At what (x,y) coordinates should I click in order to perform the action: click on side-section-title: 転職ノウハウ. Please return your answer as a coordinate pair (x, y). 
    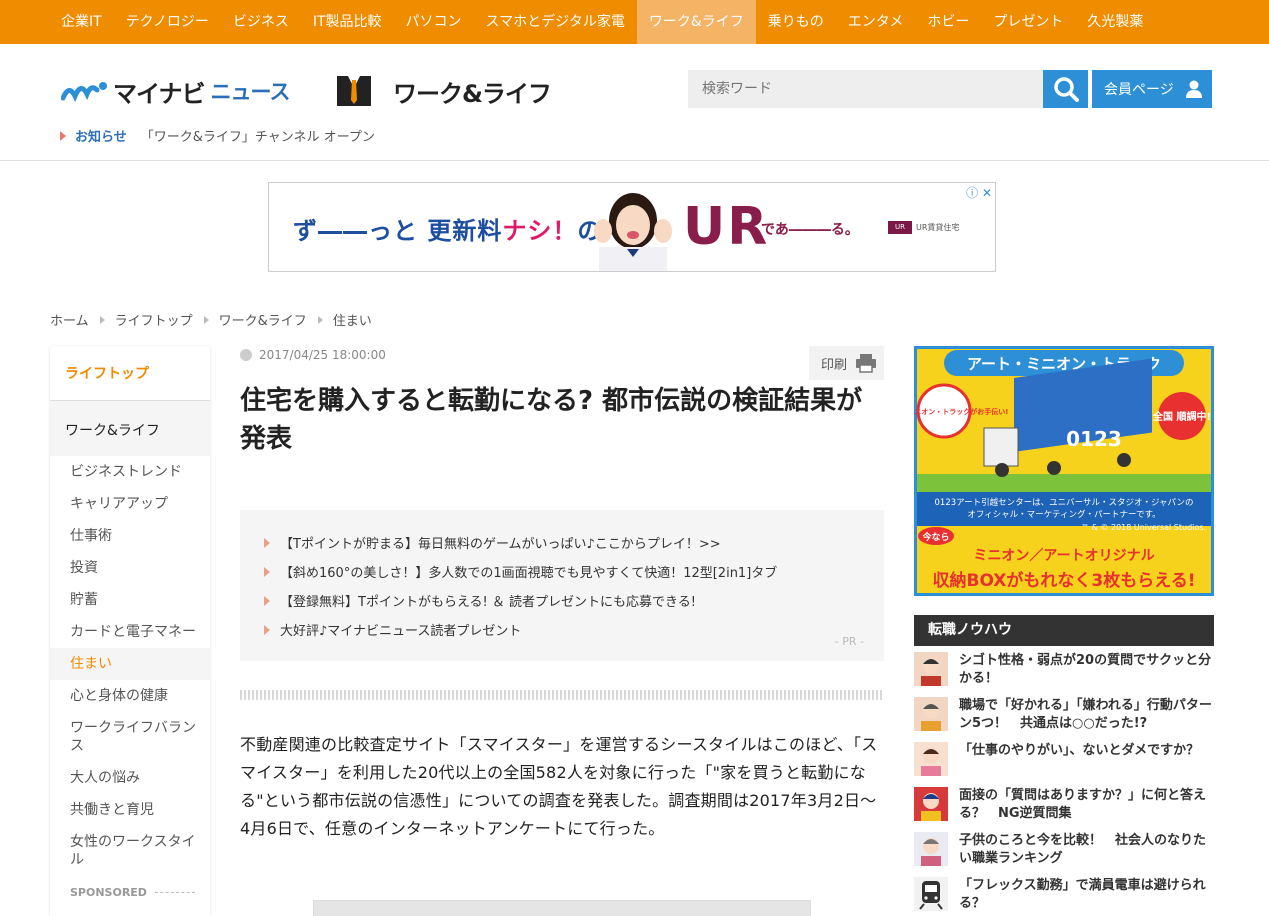
    Looking at the image, I should click on (1064, 630).